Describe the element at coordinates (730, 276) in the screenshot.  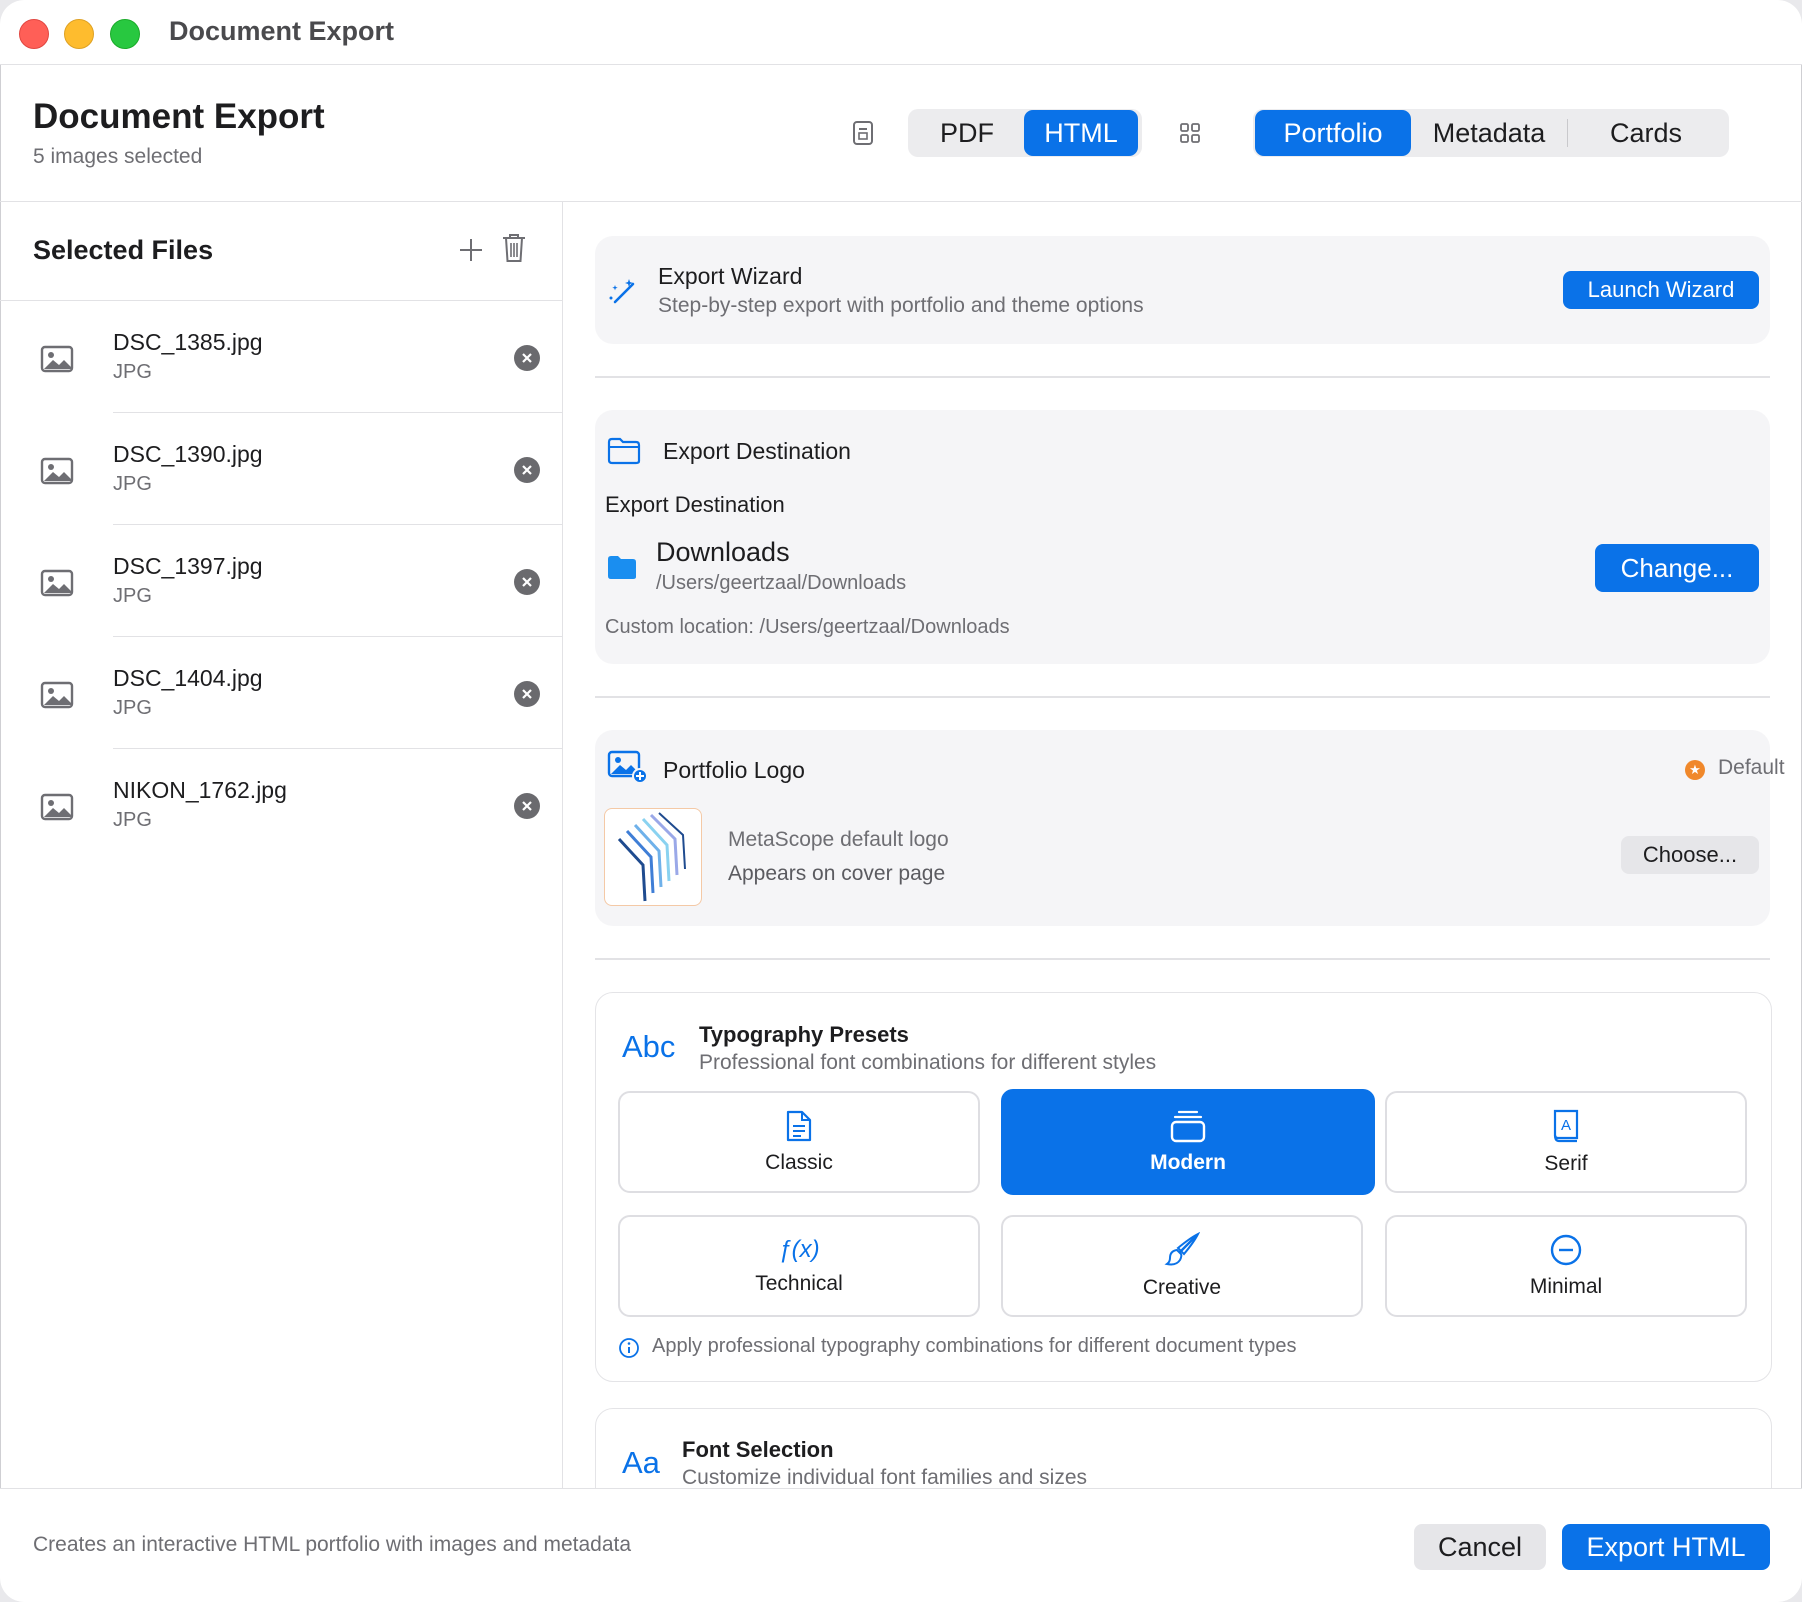
I see `wizard-title: Export Wizard` at that location.